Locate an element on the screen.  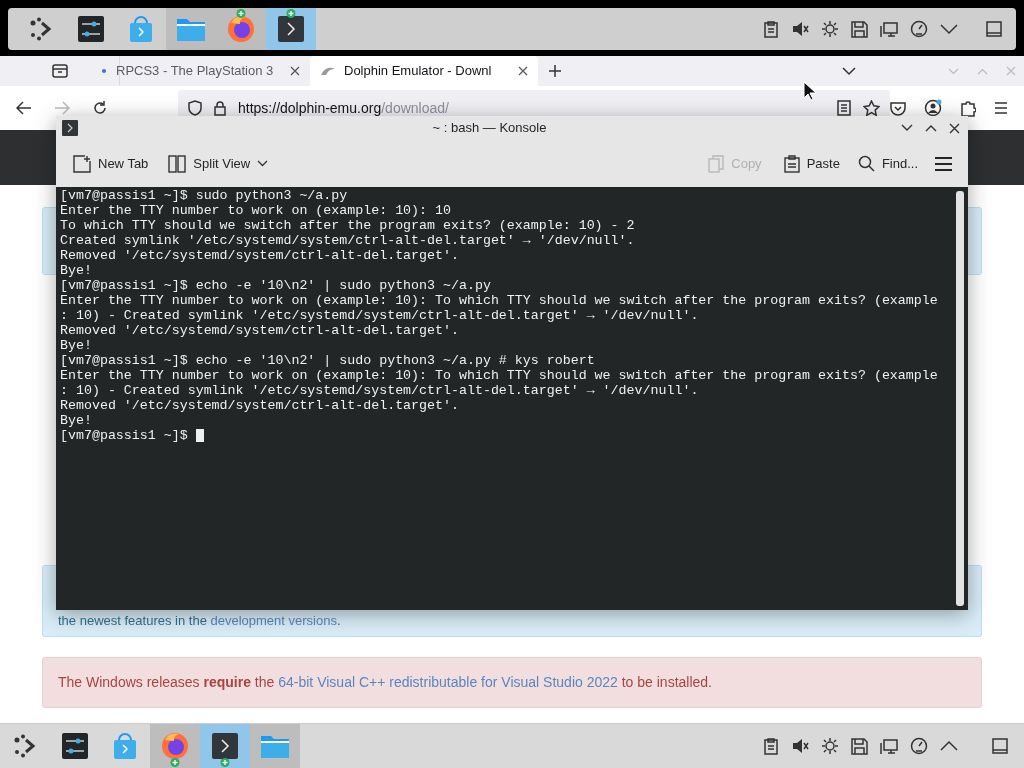
minimize-icon is located at coordinates (953, 71).